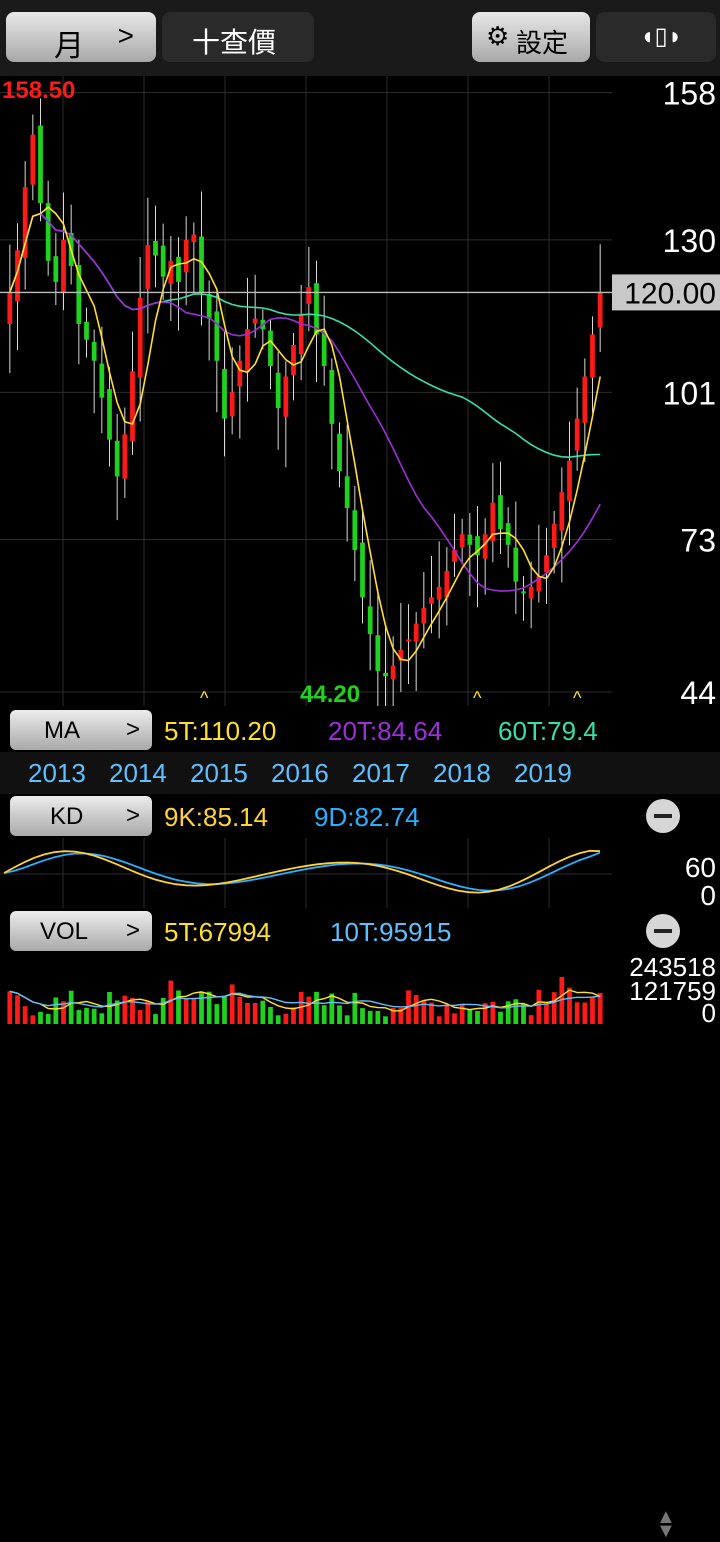  Describe the element at coordinates (217, 932) in the screenshot. I see `vol5-value: 5T:67994` at that location.